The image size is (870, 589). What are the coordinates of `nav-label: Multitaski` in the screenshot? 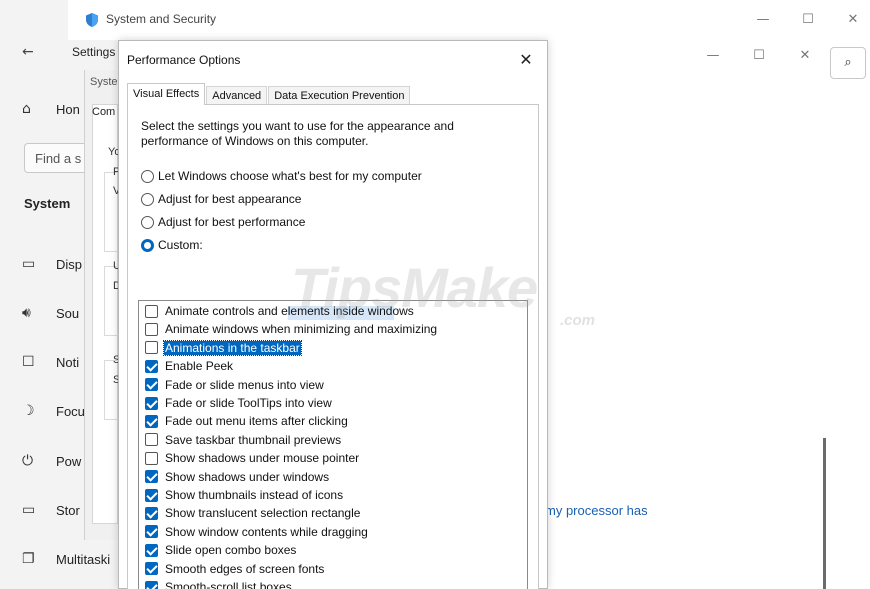 It's located at (83, 559).